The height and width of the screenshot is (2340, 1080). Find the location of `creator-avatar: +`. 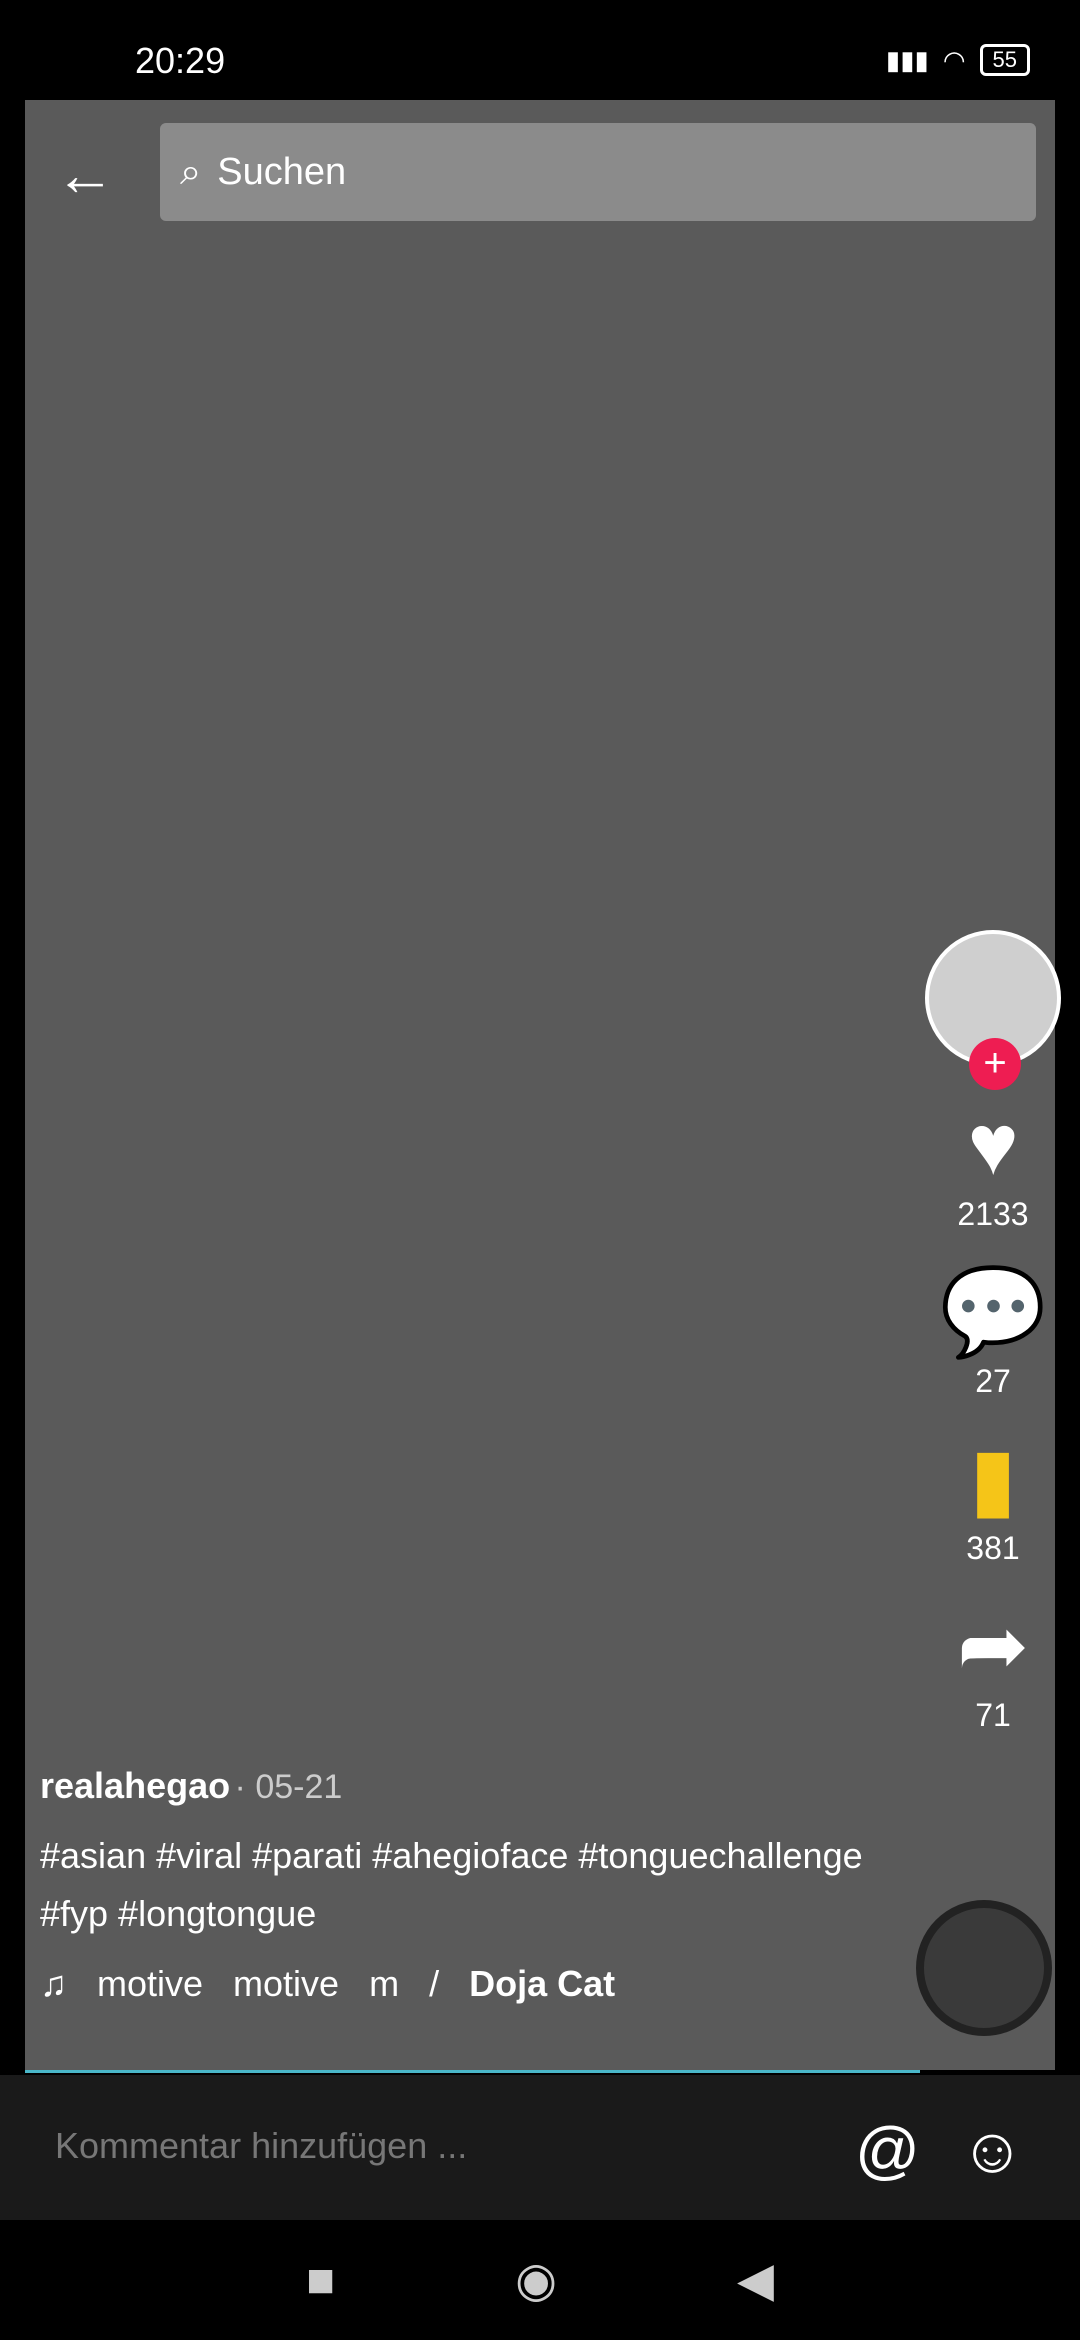

creator-avatar: + is located at coordinates (993, 1010).